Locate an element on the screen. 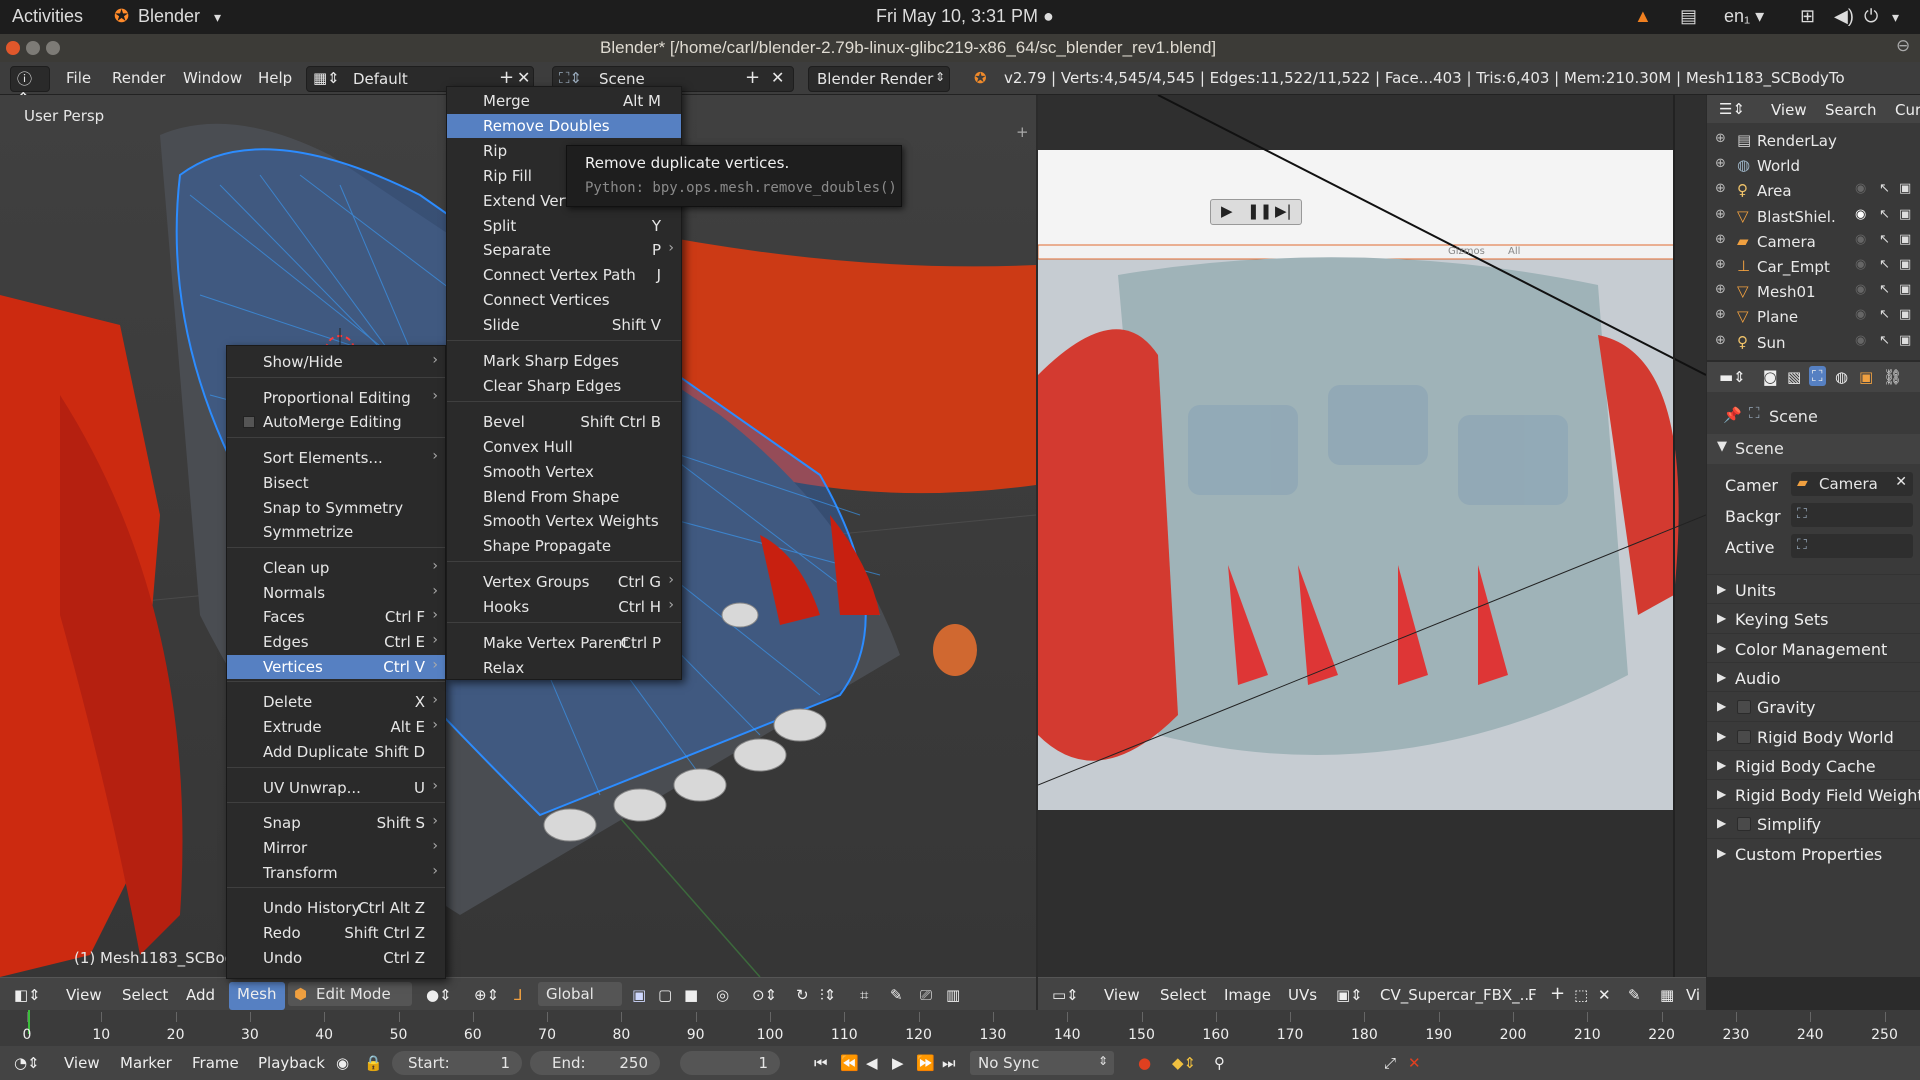 This screenshot has height=1080, width=1920. power-icon: ⏻ is located at coordinates (1871, 16).